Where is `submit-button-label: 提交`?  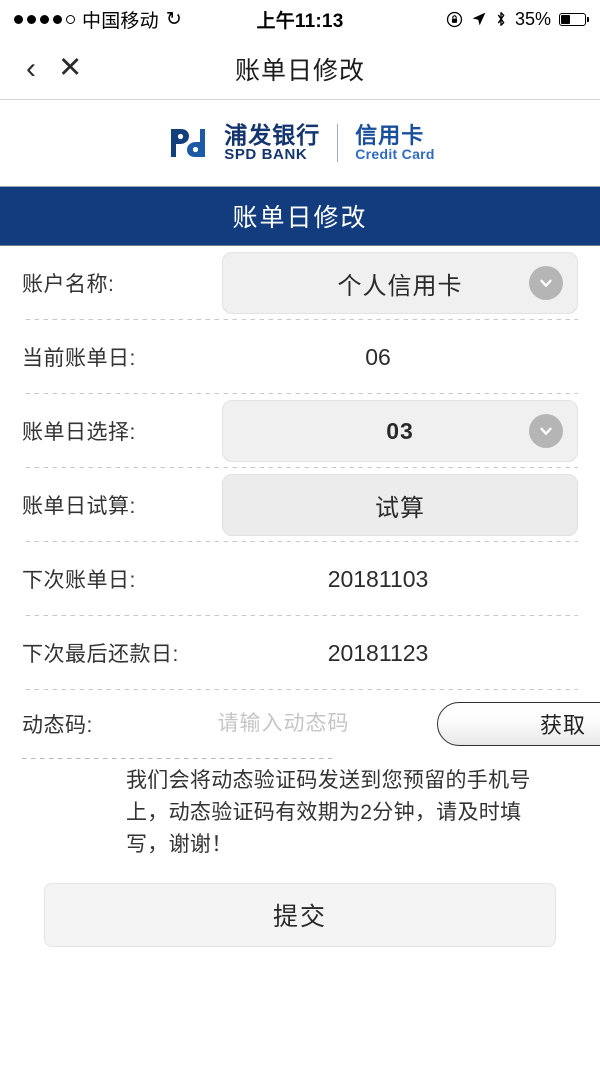
submit-button-label: 提交 is located at coordinates (299, 916).